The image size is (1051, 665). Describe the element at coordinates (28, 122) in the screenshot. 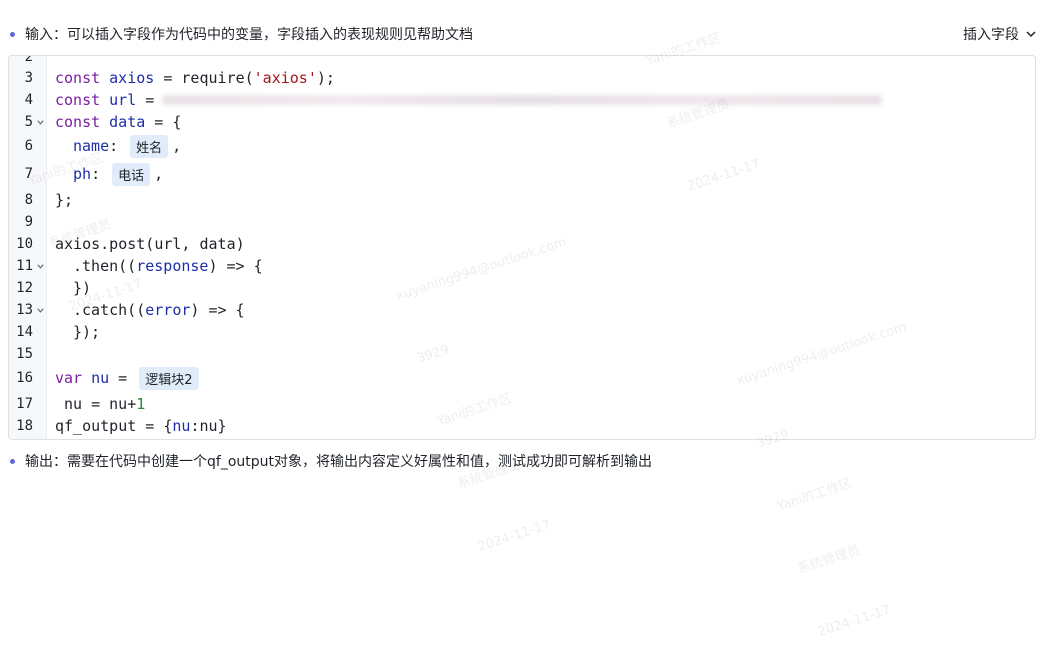

I see `line-number: 5` at that location.